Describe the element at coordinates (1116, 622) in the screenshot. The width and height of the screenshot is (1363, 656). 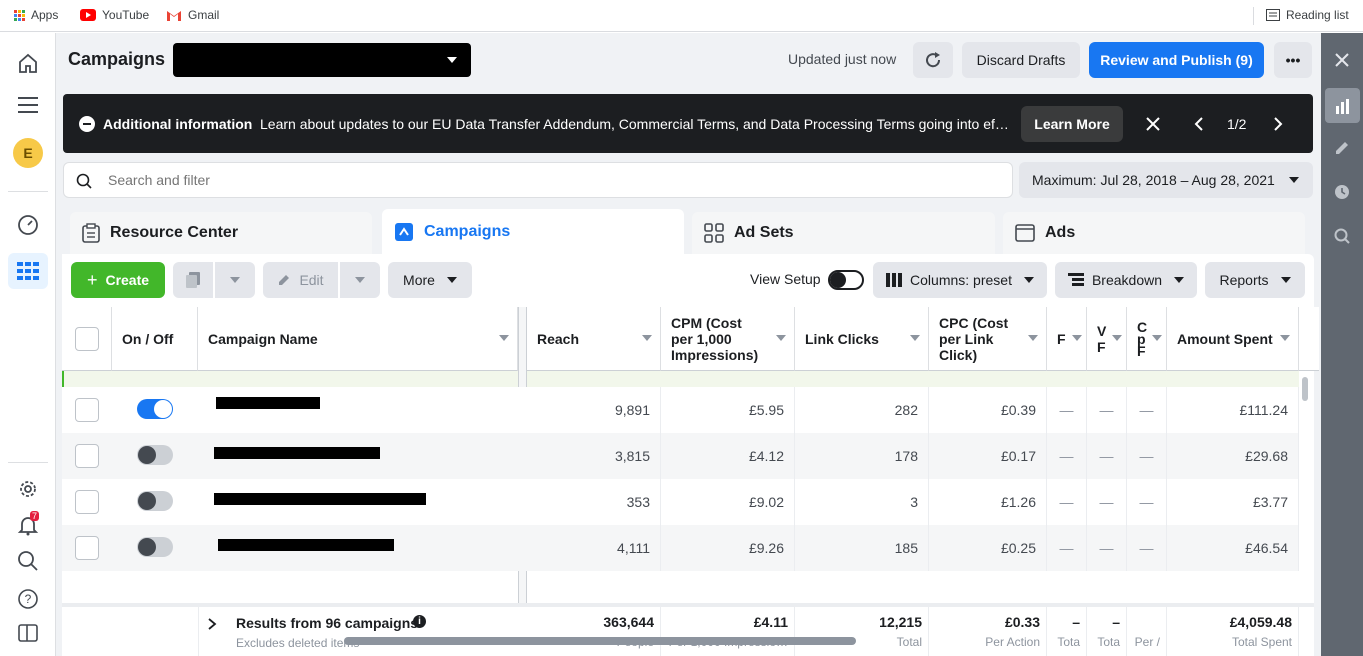
I see `footer-value: –` at that location.